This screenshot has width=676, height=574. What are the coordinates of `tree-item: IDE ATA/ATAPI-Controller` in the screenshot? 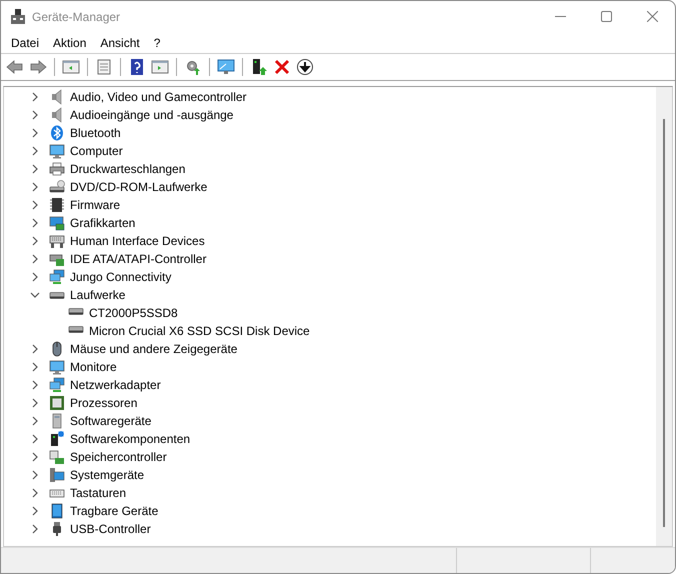 It's located at (138, 259).